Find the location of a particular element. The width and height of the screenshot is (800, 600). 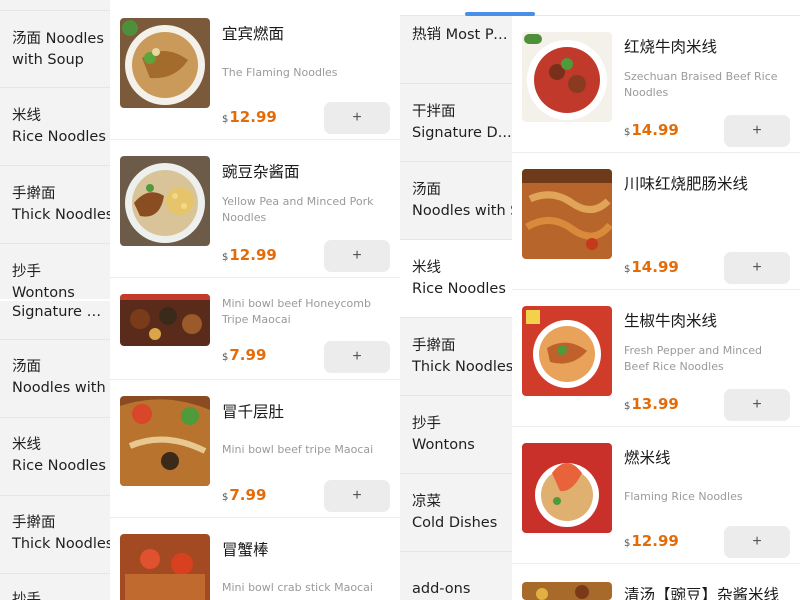

dish-photo-braised-beef-rice-noodles is located at coordinates (567, 77).